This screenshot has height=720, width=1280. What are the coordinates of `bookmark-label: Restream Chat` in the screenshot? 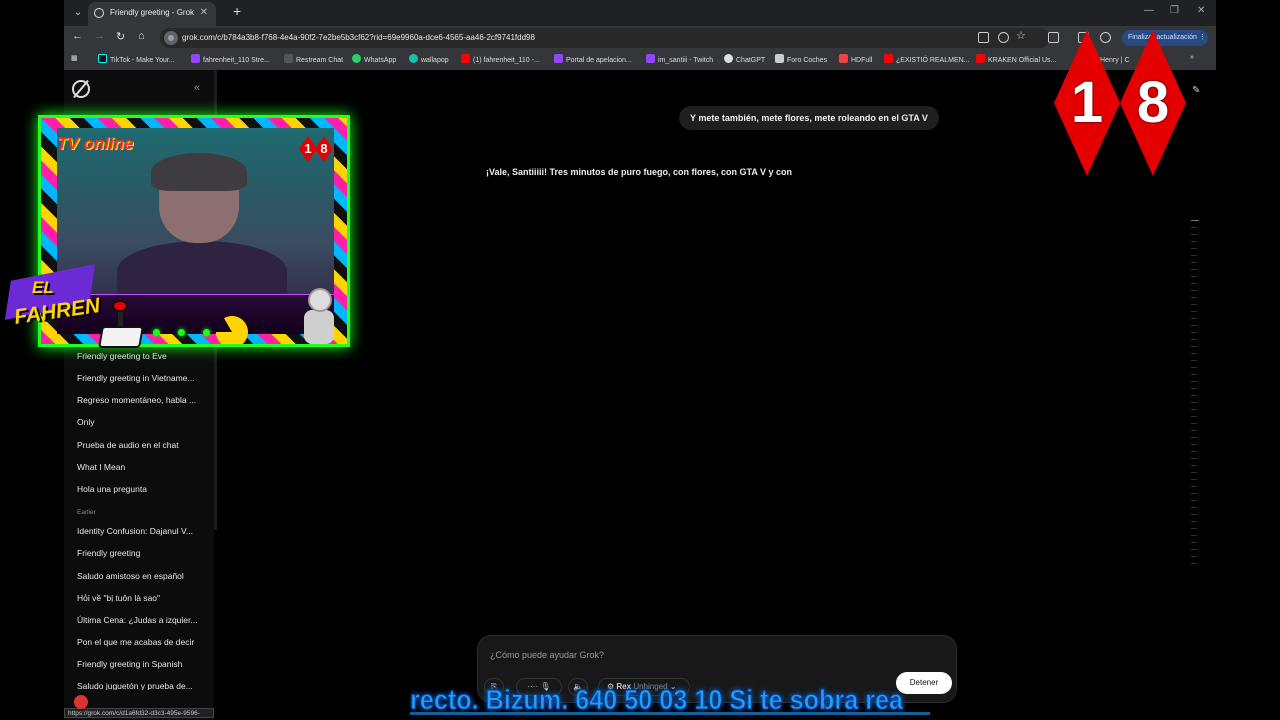 It's located at (320, 60).